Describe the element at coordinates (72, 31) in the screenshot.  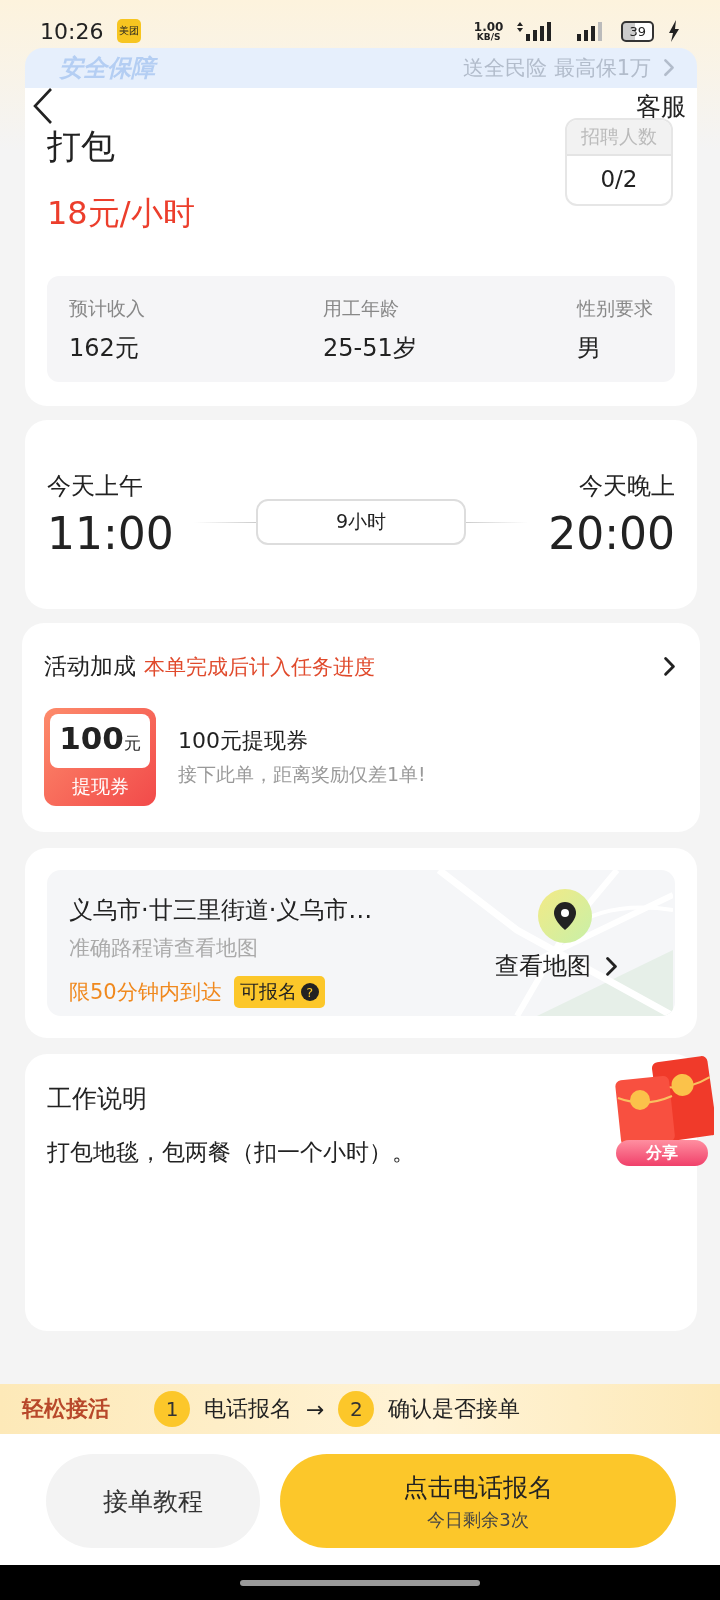
I see `status-time: 10:26` at that location.